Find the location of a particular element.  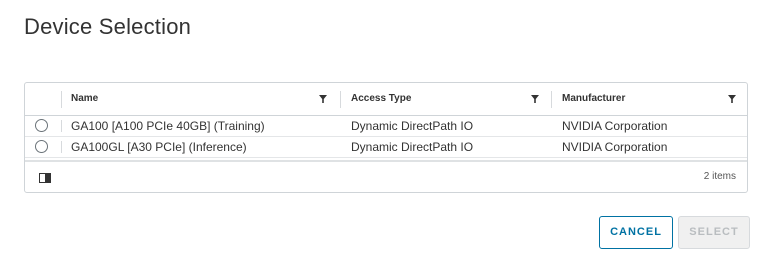

datagrid-footer: 2 items is located at coordinates (386, 176).